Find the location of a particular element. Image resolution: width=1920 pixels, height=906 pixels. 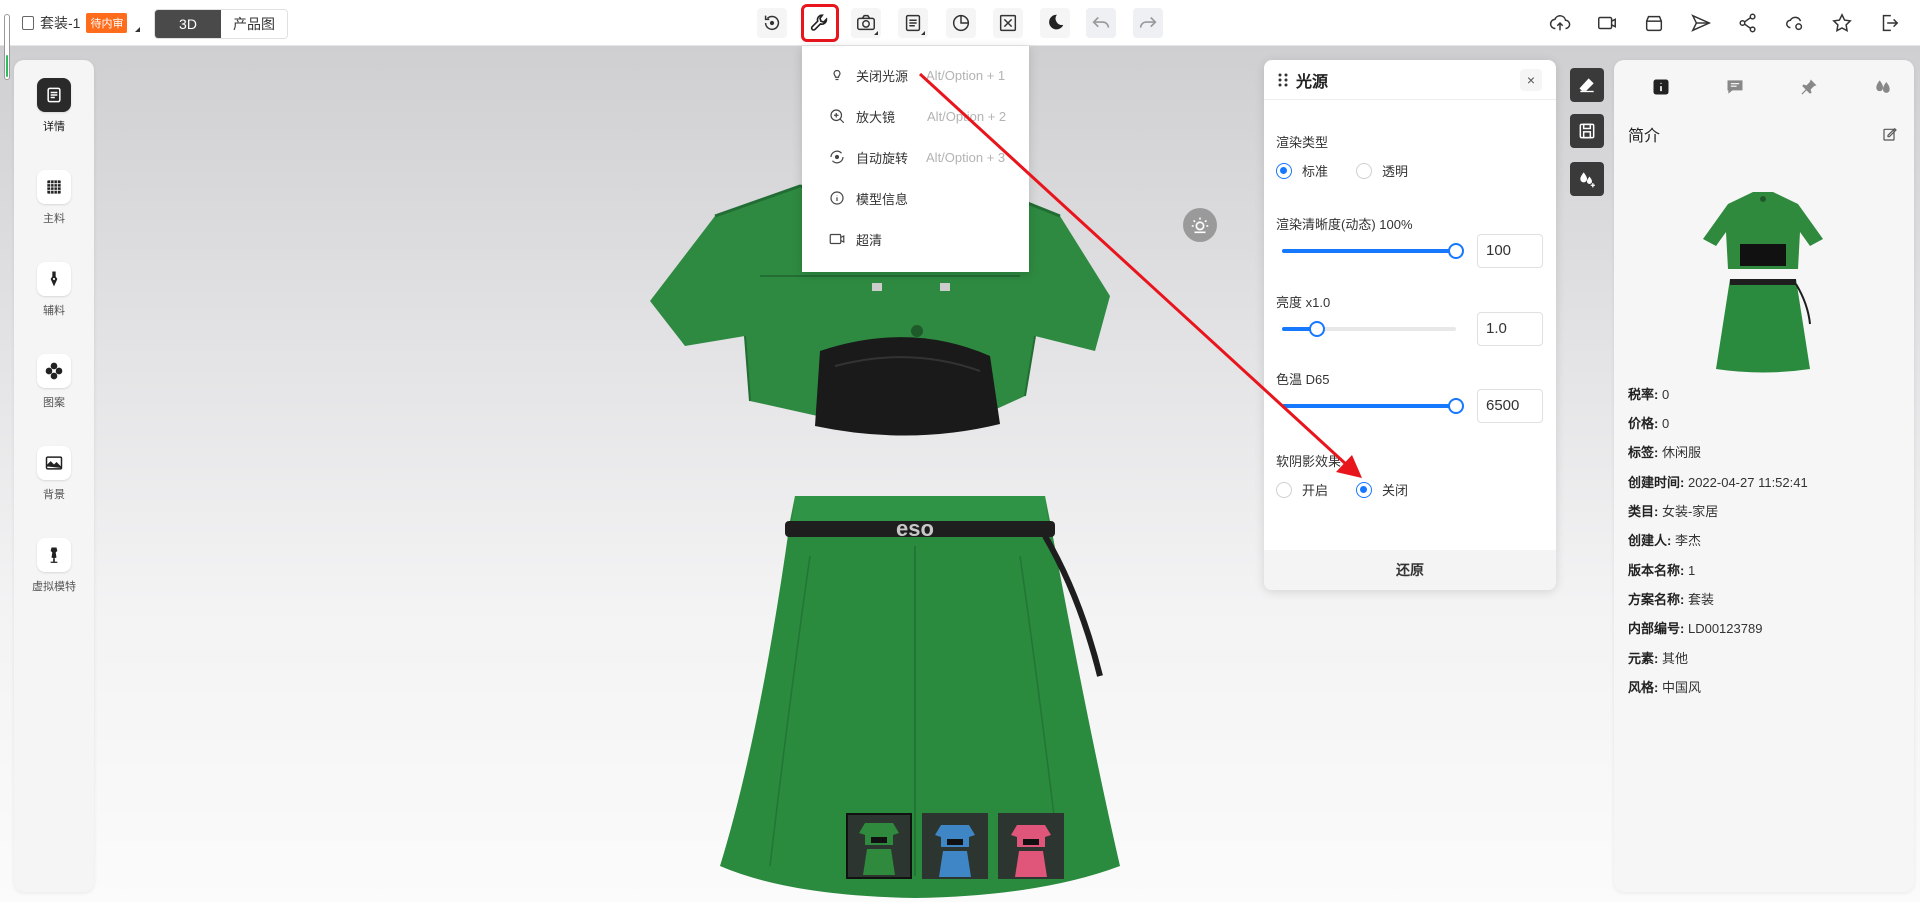

tab-3d: 3D is located at coordinates (188, 24).